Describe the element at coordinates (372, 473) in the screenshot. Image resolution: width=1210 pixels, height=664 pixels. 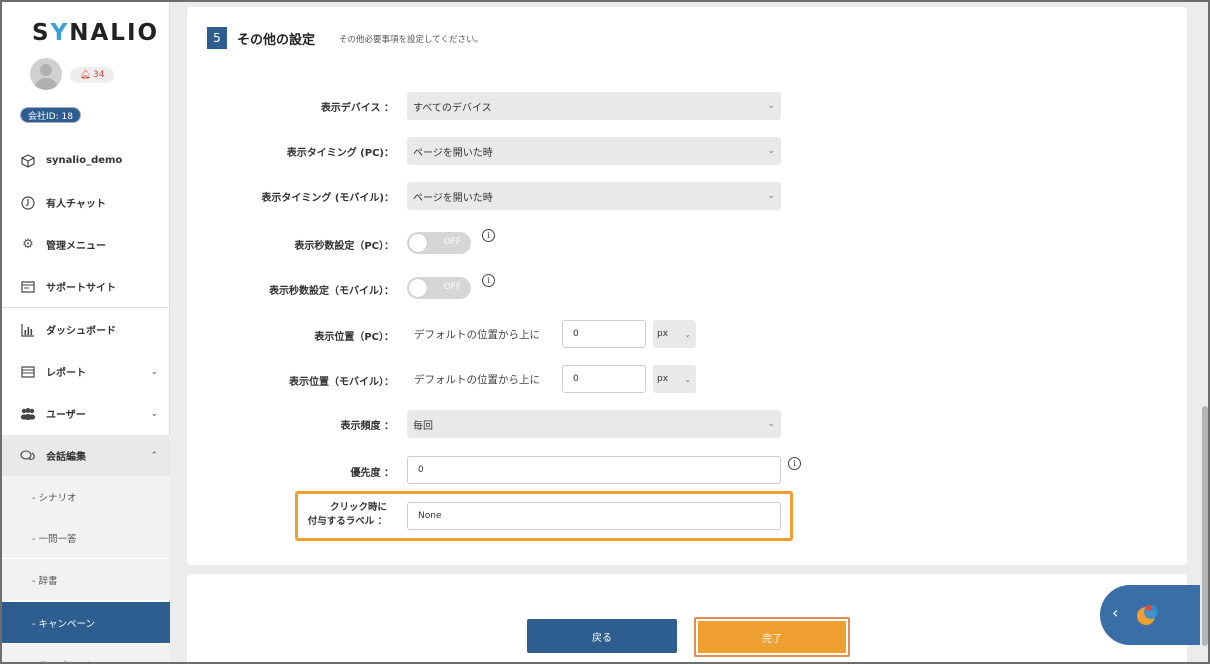
I see `priority-label: 優先度 ：` at that location.